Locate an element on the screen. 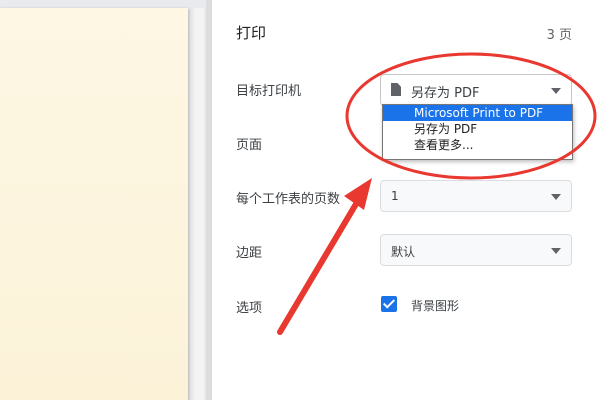 Image resolution: width=600 pixels, height=400 pixels. margins-label: 边距 is located at coordinates (249, 253).